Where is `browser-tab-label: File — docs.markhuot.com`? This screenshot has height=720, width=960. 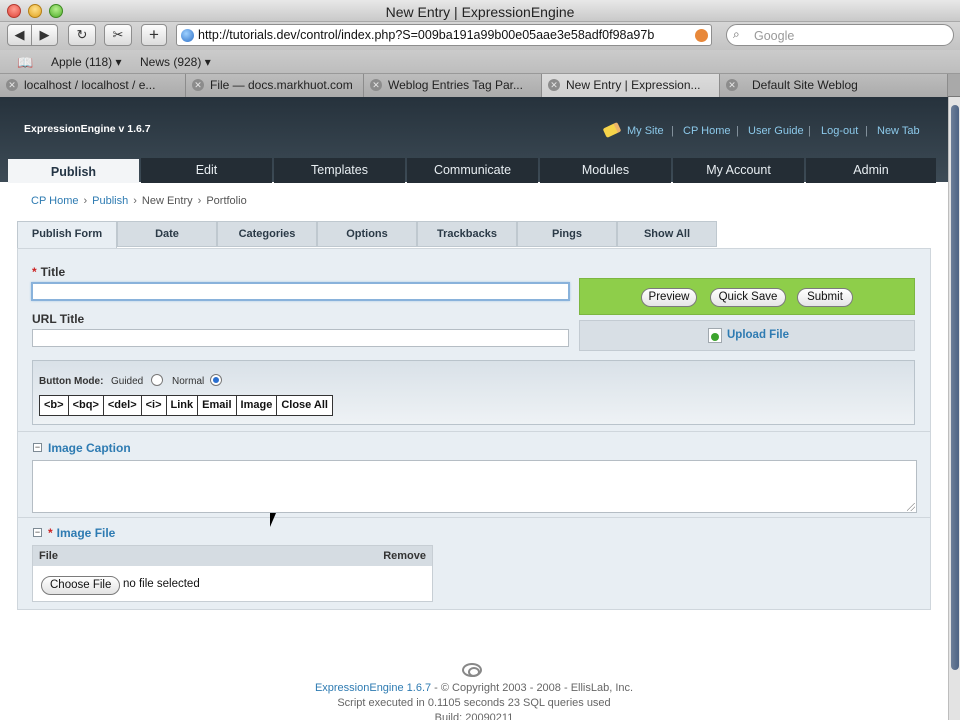
browser-tab-label: File — docs.markhuot.com is located at coordinates (281, 85).